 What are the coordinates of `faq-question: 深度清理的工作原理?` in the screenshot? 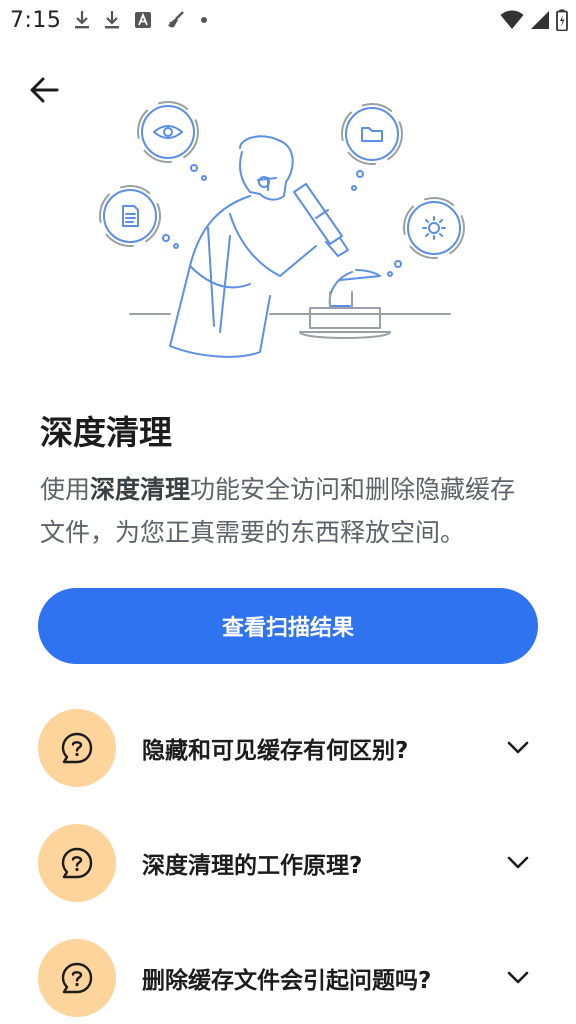 It's located at (252, 866).